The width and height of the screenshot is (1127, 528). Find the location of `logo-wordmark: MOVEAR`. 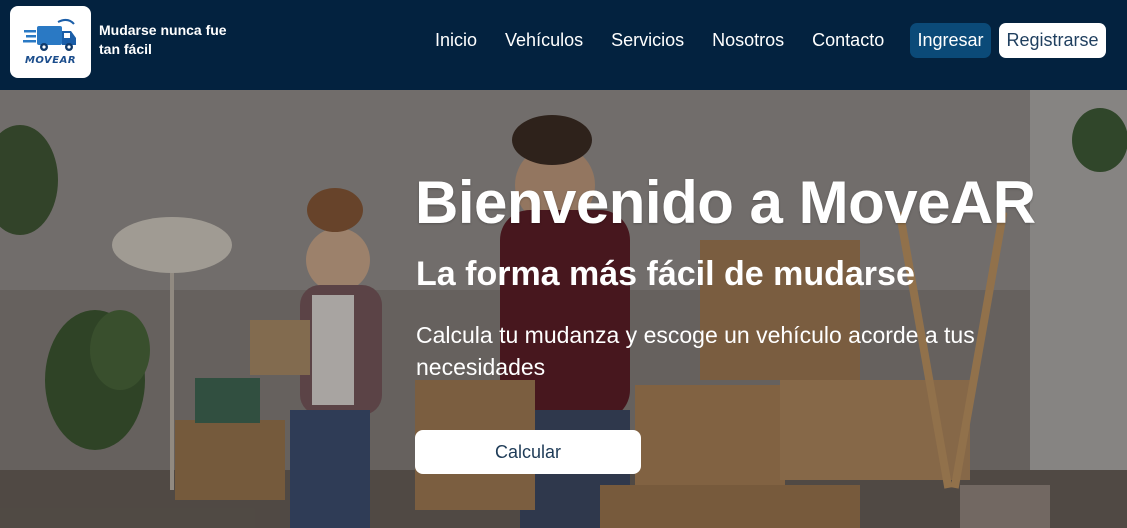

logo-wordmark: MOVEAR is located at coordinates (50, 60).